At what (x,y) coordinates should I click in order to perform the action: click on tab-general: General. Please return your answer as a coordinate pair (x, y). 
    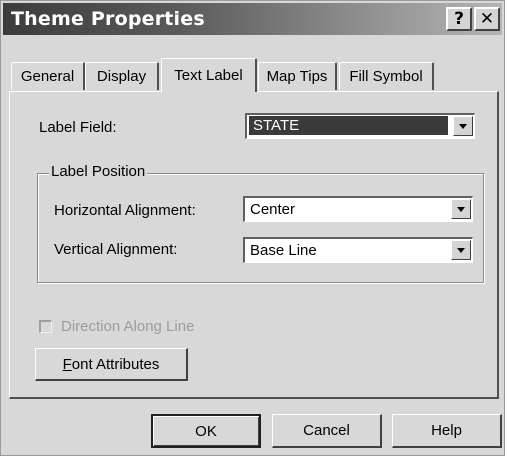
    Looking at the image, I should click on (48, 76).